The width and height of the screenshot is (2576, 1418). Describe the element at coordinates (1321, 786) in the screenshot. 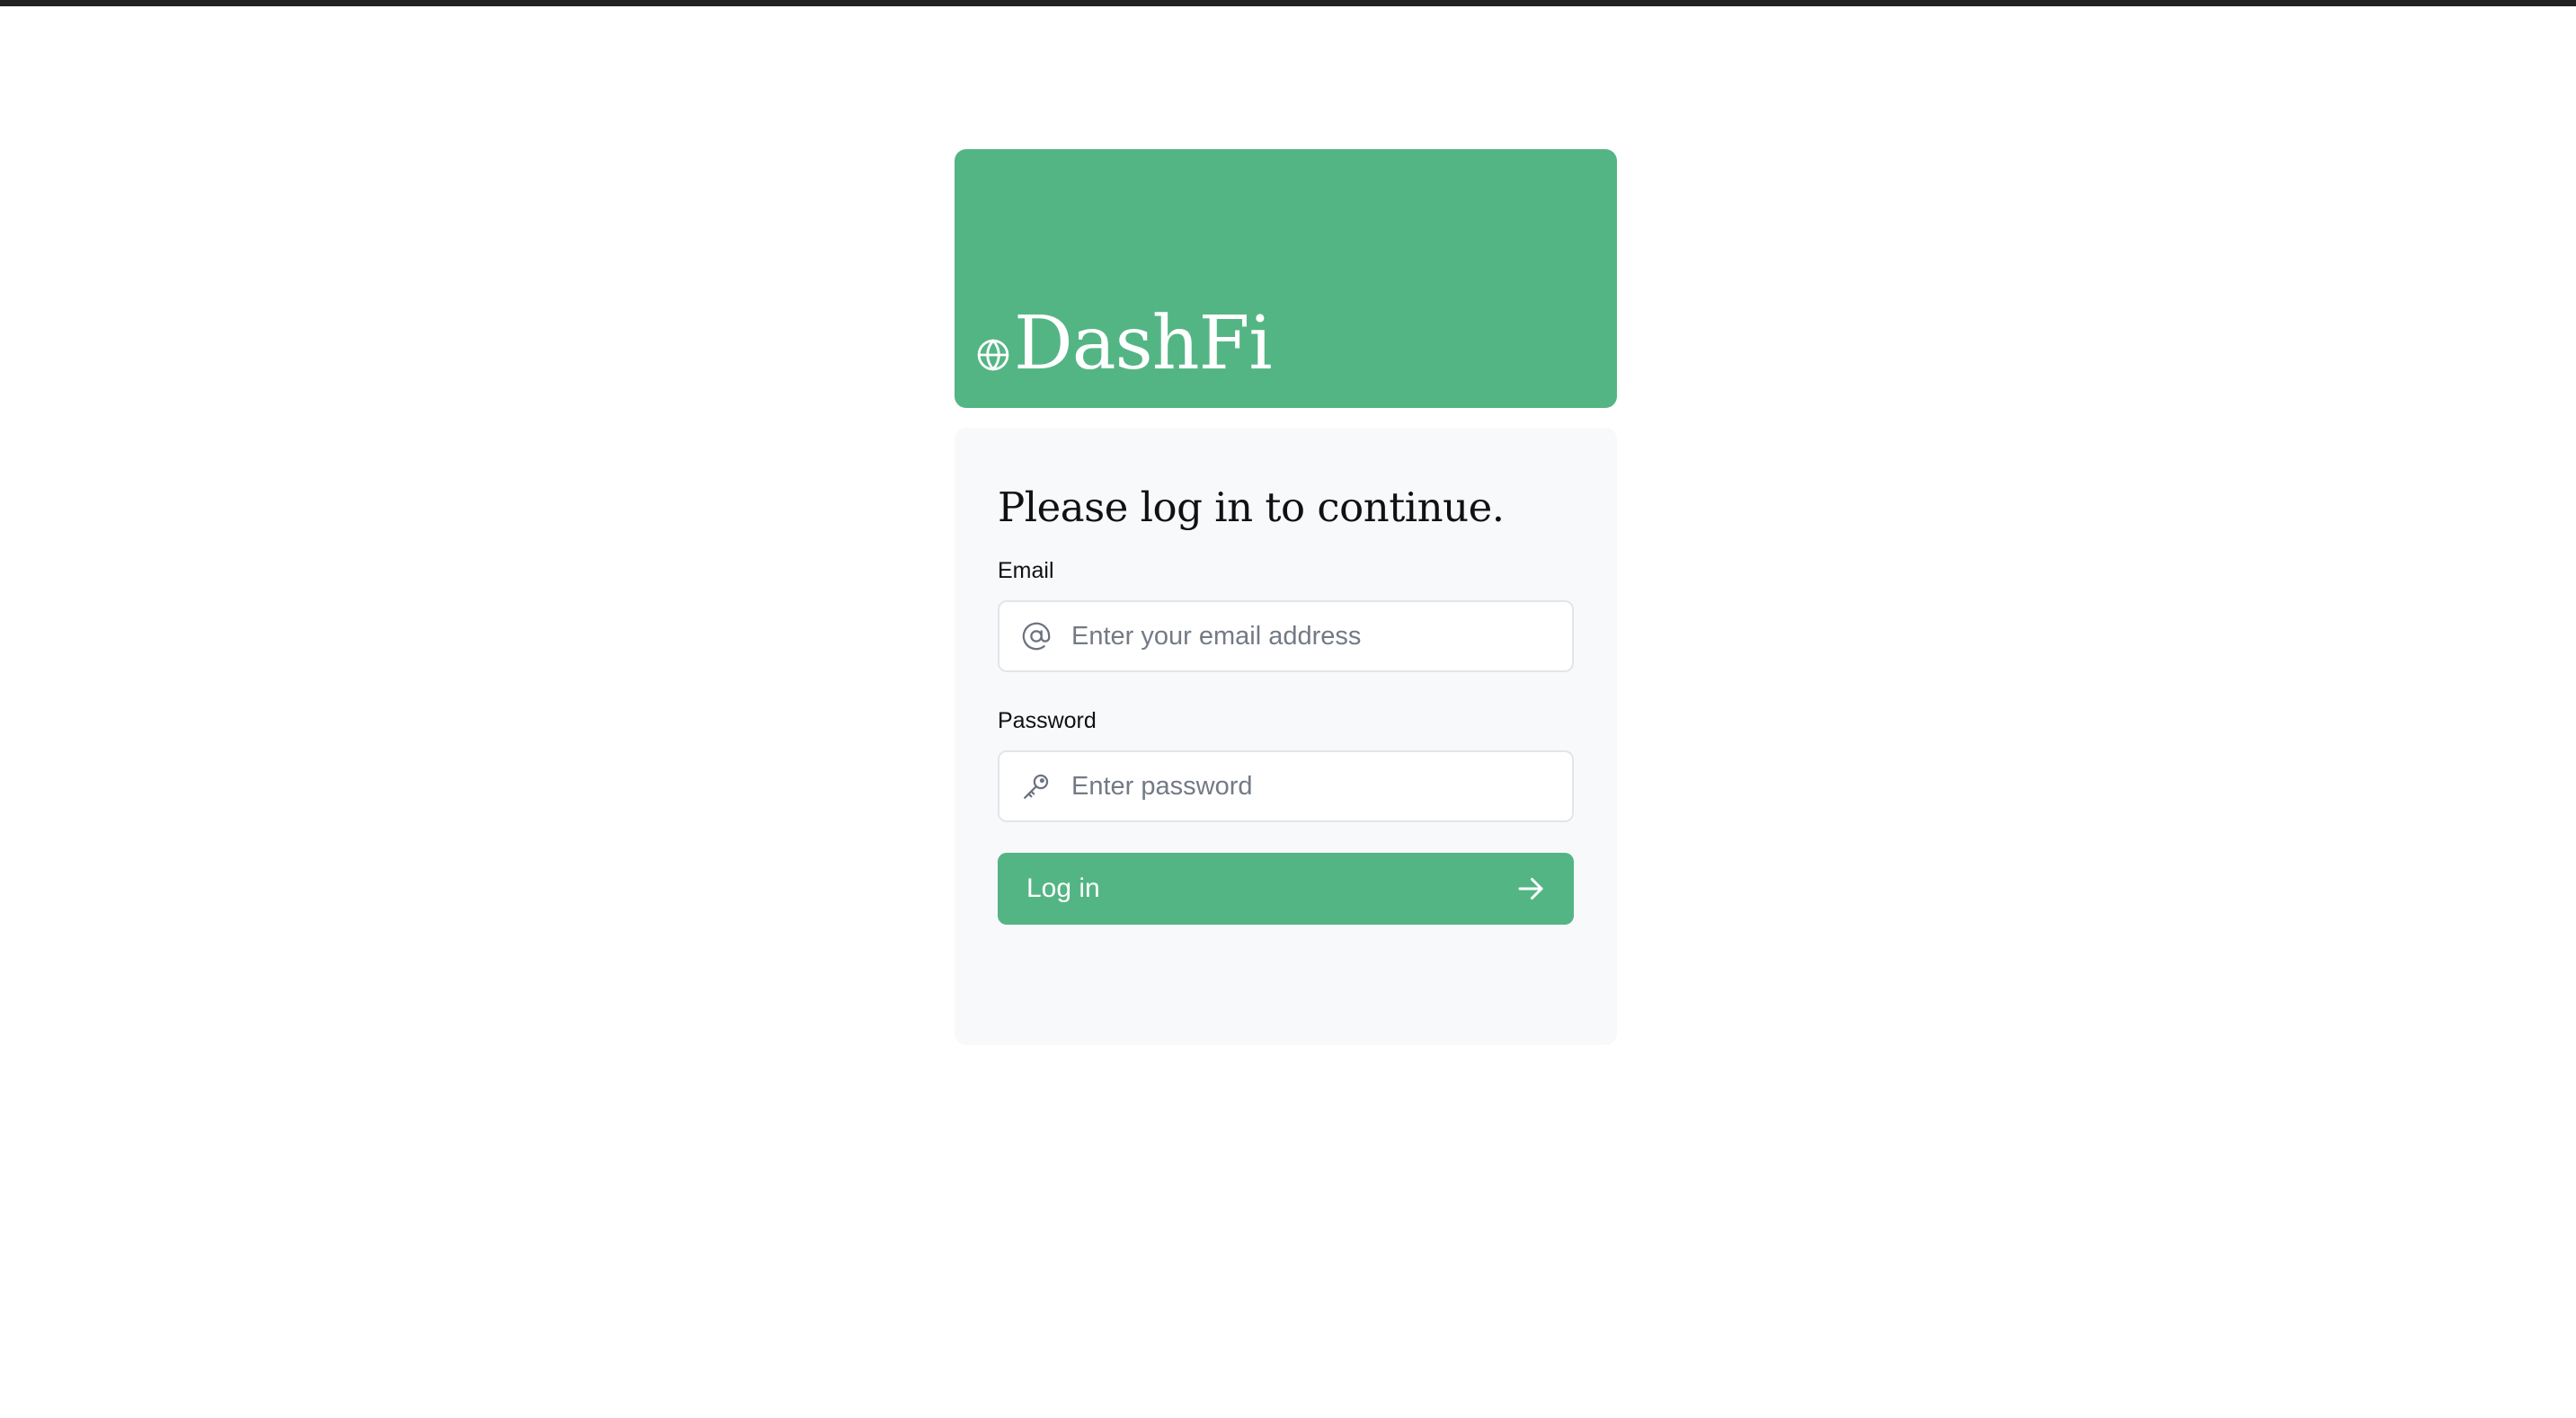

I see `password-input` at that location.